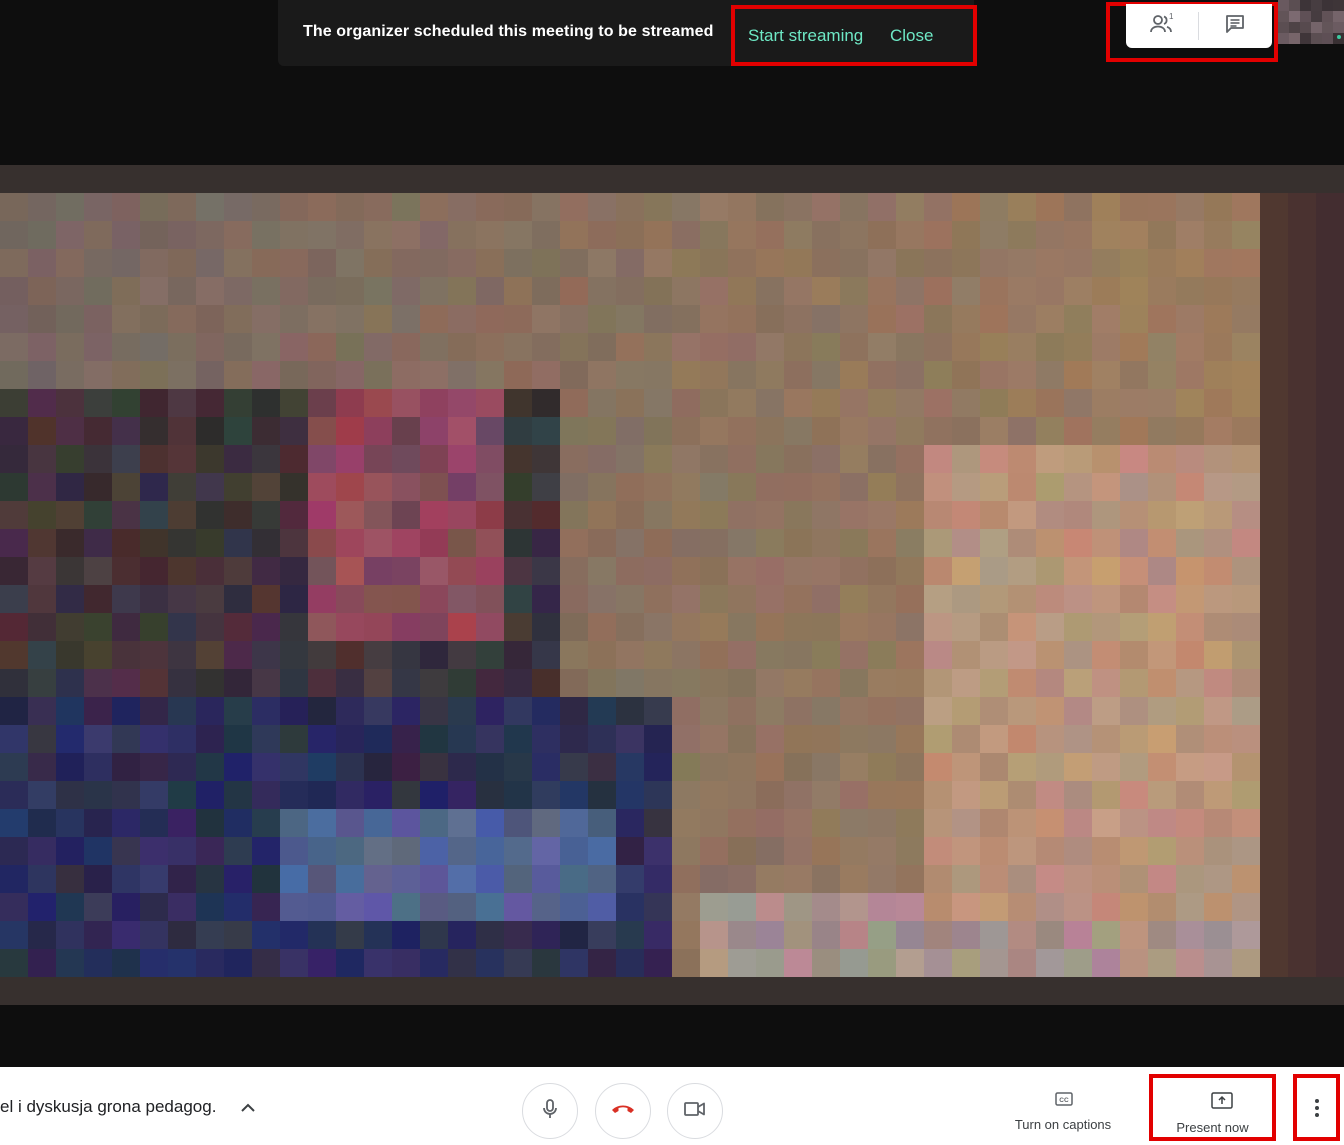  I want to click on more-options-button, so click(1316, 1107).